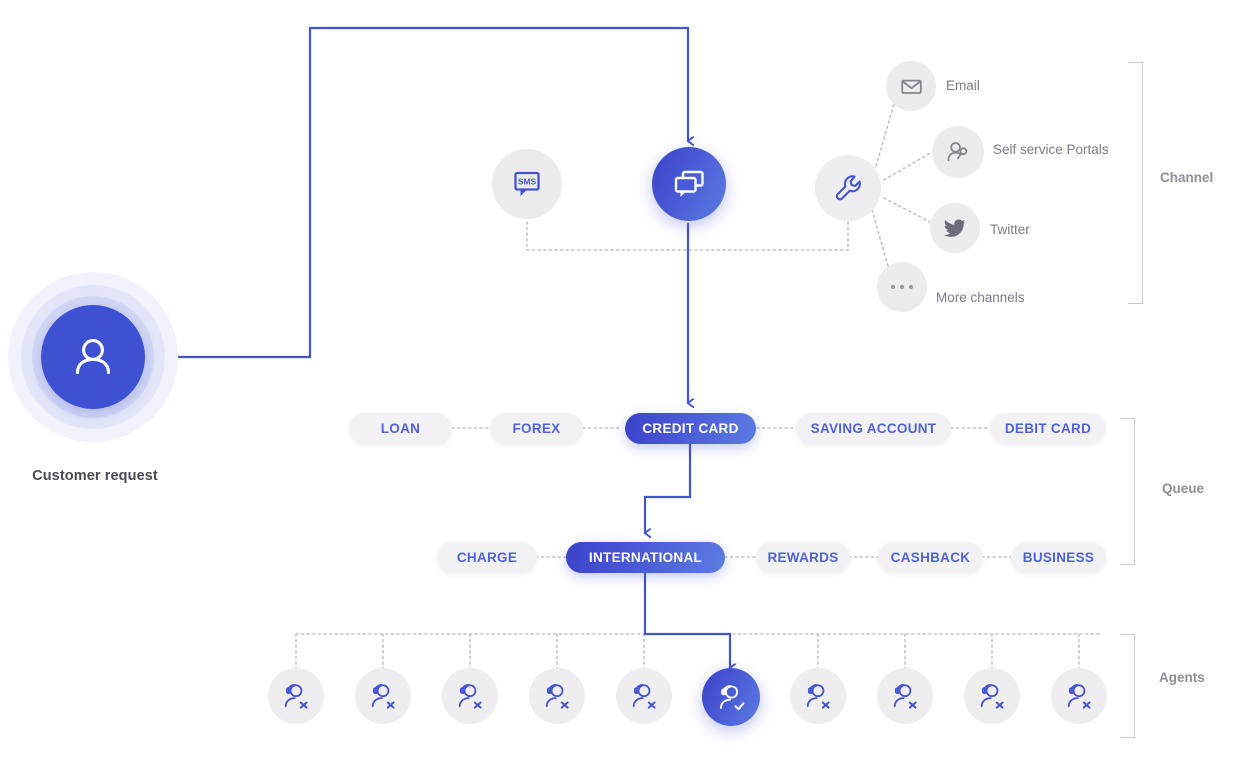 The height and width of the screenshot is (758, 1237). Describe the element at coordinates (930, 557) in the screenshot. I see `queue-pill-cashback: CASHBACK` at that location.